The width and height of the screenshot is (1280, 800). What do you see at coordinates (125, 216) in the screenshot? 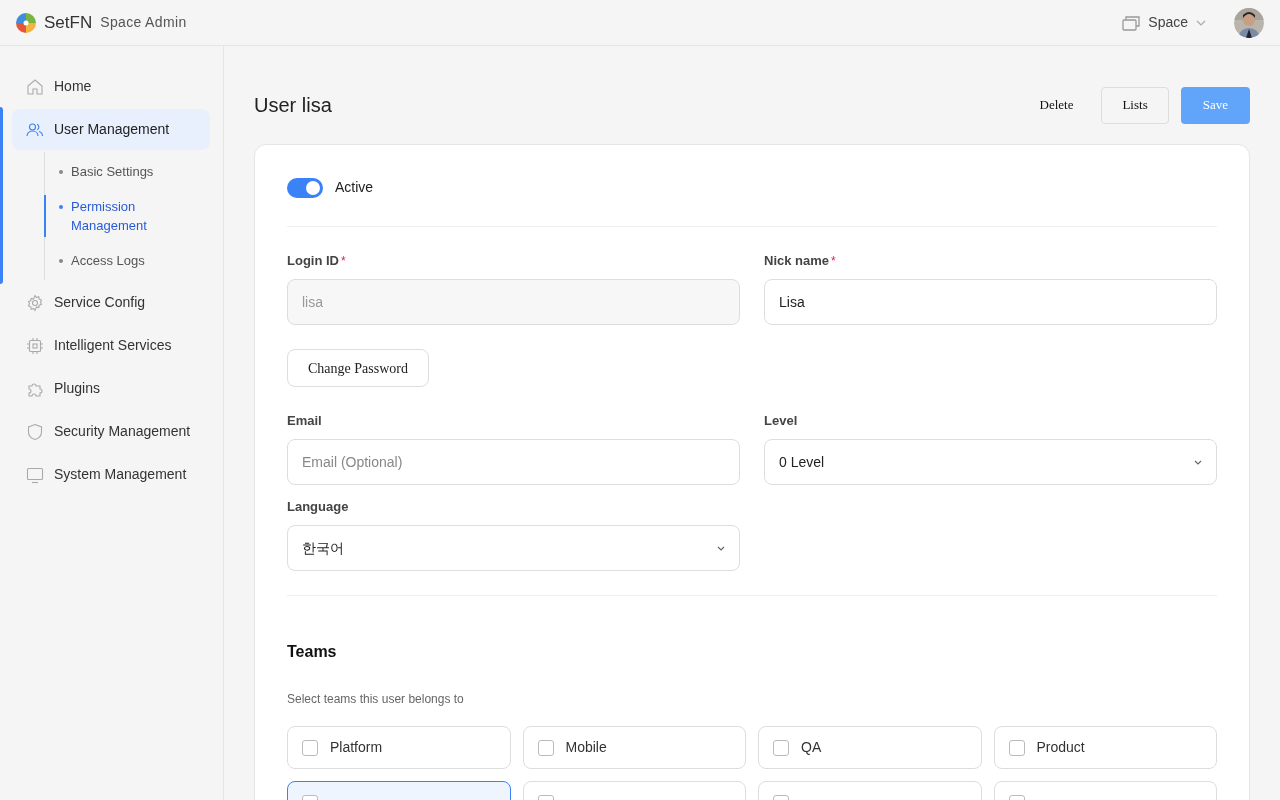
I see `submenu-item: Permission Management` at bounding box center [125, 216].